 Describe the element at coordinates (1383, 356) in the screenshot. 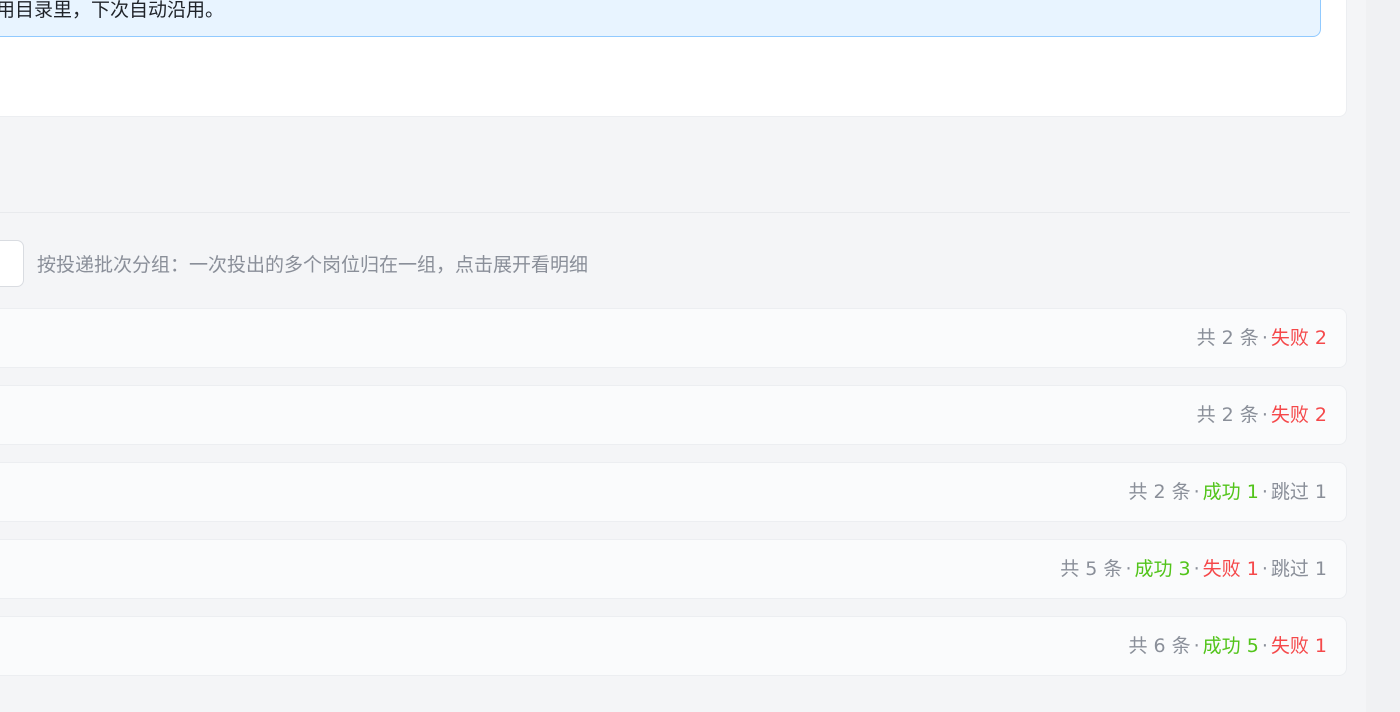

I see `page-margin` at that location.